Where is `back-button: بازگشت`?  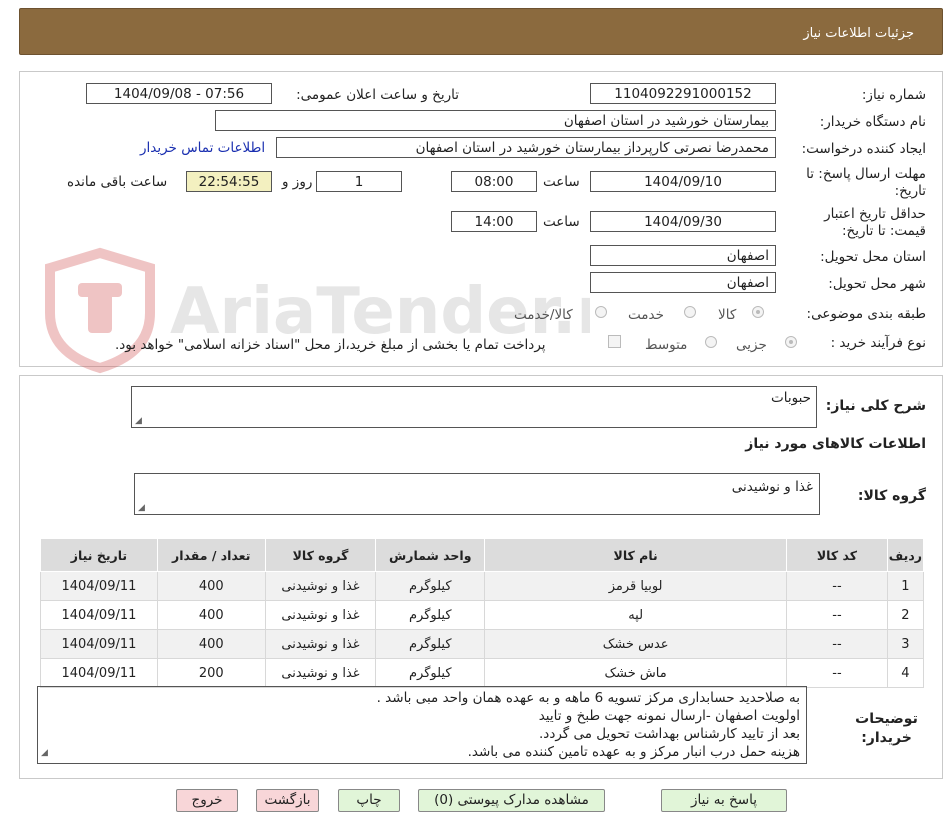
back-button: بازگشت is located at coordinates (287, 800).